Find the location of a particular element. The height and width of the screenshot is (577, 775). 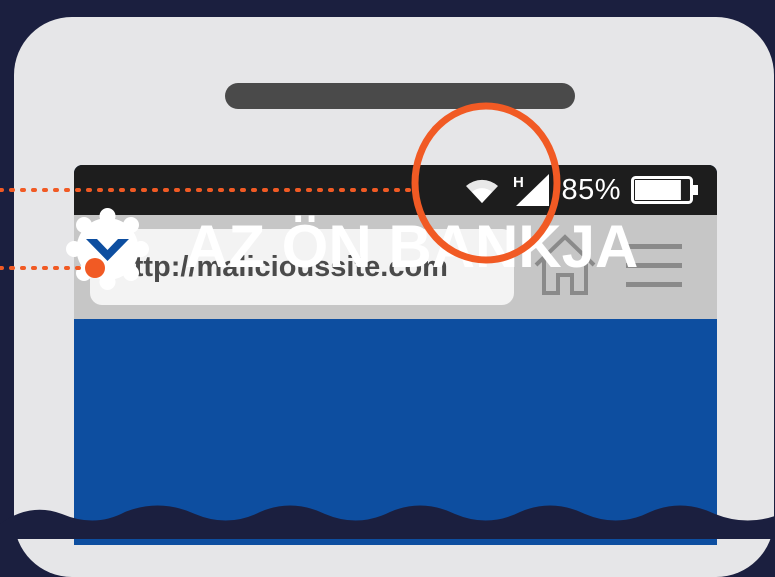

highlight-circle is located at coordinates (486, 183).